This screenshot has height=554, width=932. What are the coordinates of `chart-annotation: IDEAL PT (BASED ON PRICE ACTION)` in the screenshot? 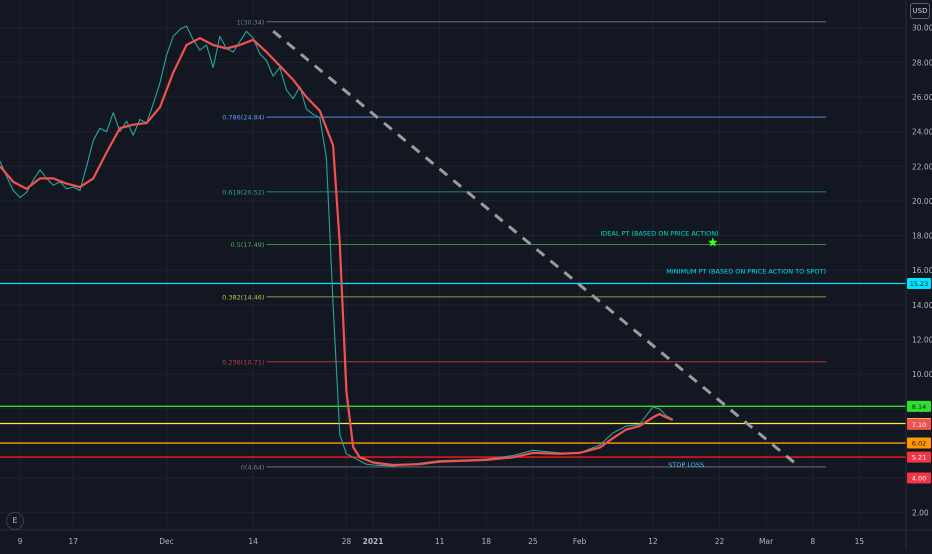 It's located at (659, 234).